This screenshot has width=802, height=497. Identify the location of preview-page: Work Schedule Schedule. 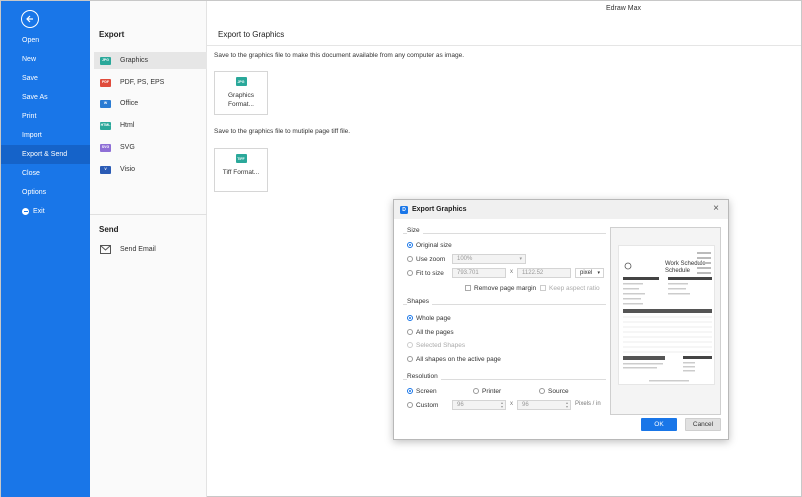
(666, 315).